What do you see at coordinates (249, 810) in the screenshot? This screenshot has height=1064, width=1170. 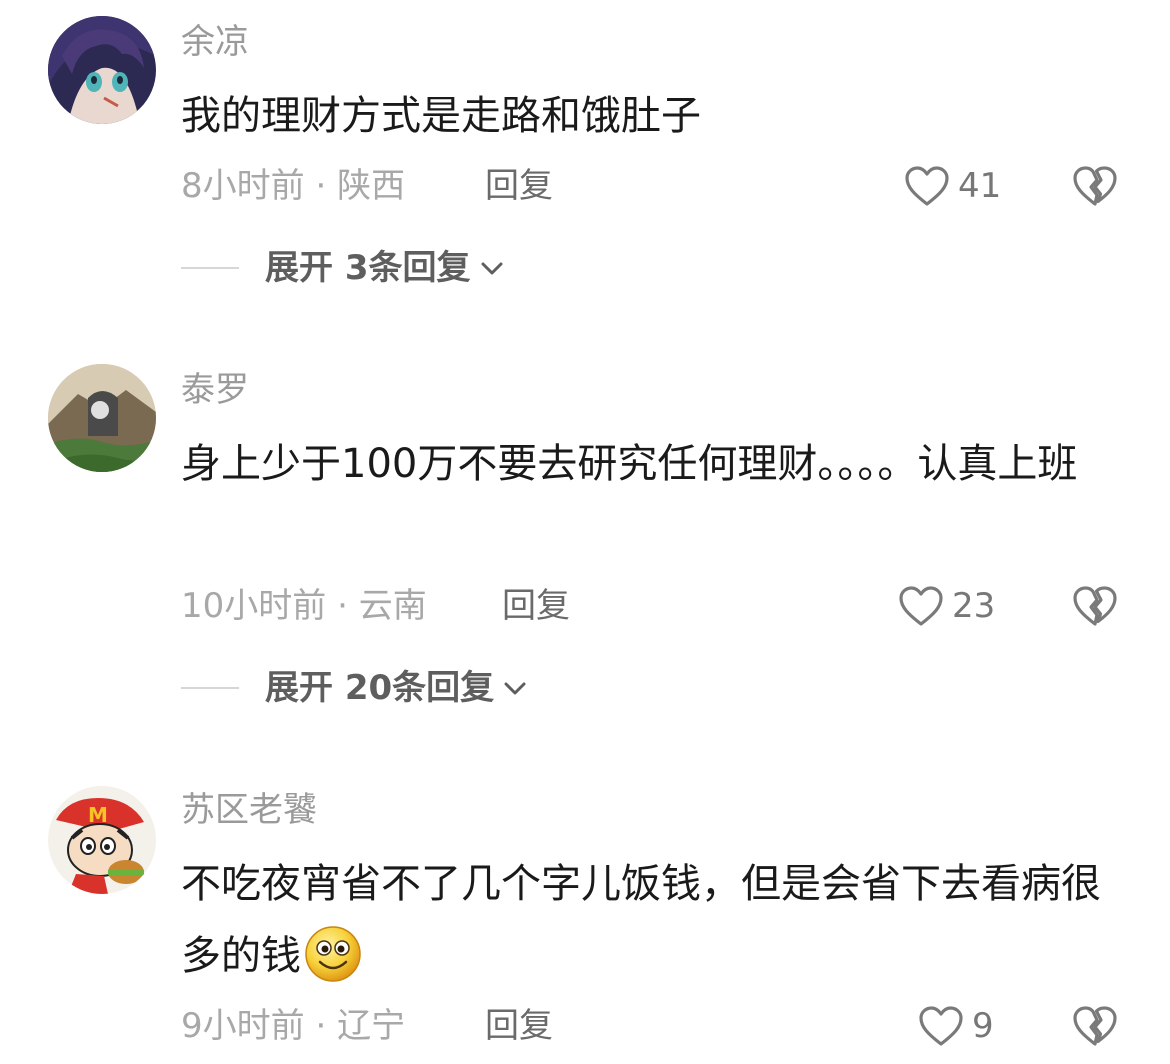 I see `username: 苏区老饕` at bounding box center [249, 810].